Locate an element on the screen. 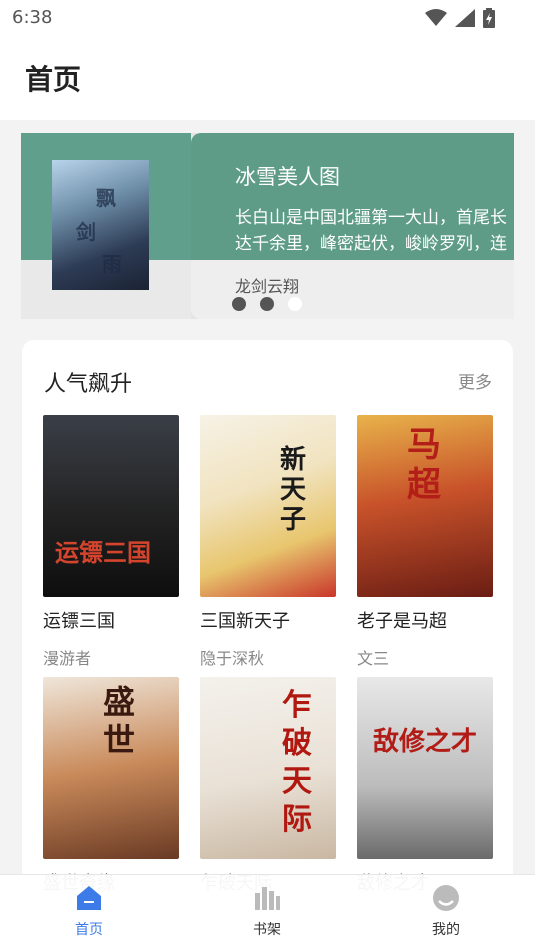  book-cover: 乍破天际 is located at coordinates (268, 768).